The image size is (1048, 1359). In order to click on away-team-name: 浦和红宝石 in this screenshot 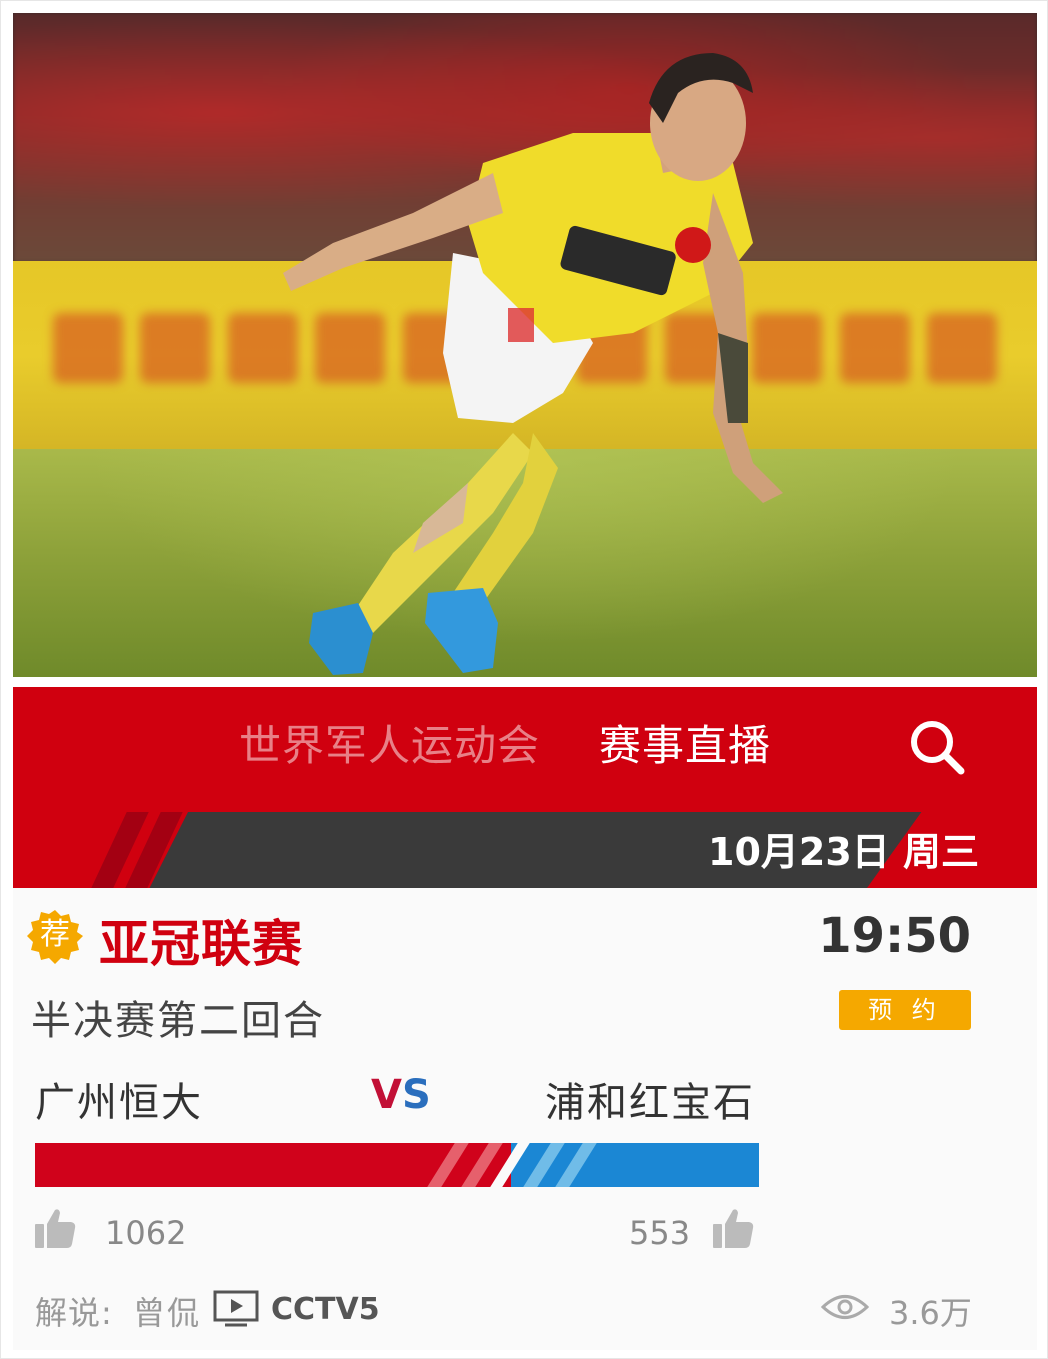, I will do `click(650, 1103)`.